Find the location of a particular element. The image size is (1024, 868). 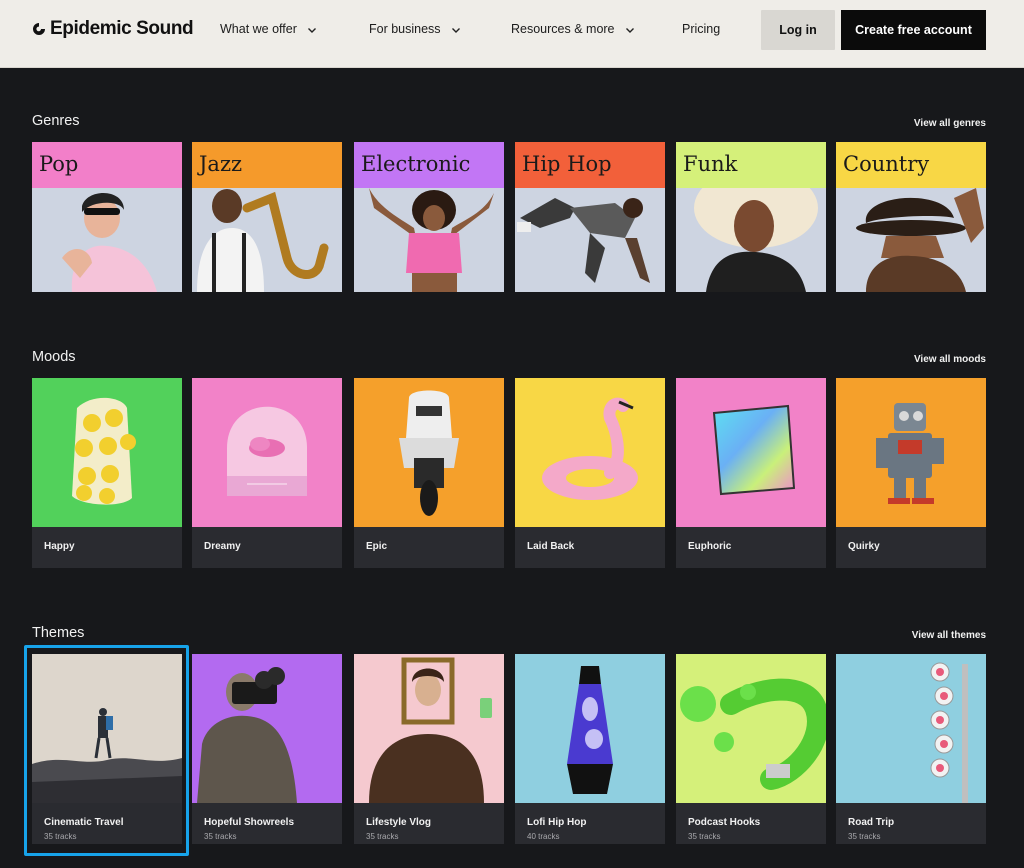

genre-card-country: Country is located at coordinates (911, 217).